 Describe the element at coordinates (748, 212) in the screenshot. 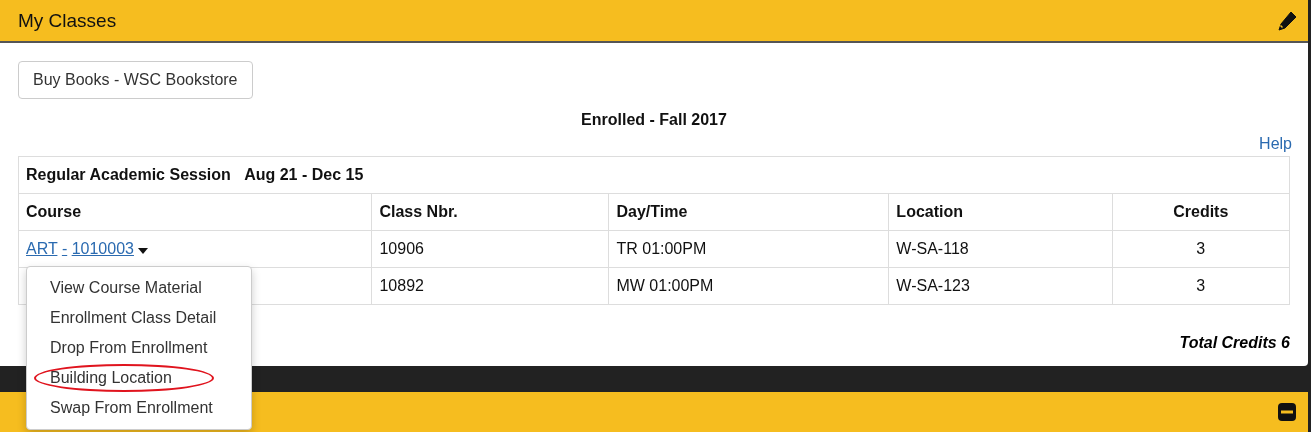

I see `column-header: Day/Time` at that location.